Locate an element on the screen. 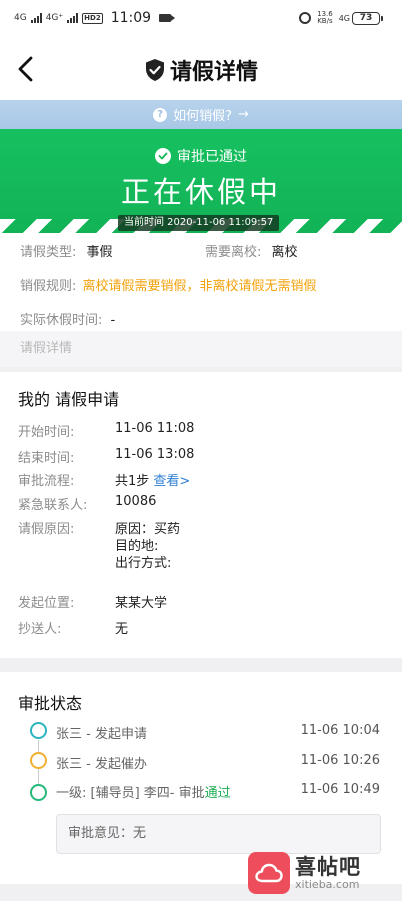 Image resolution: width=402 pixels, height=901 pixels. battery-icon: 73 is located at coordinates (367, 18).